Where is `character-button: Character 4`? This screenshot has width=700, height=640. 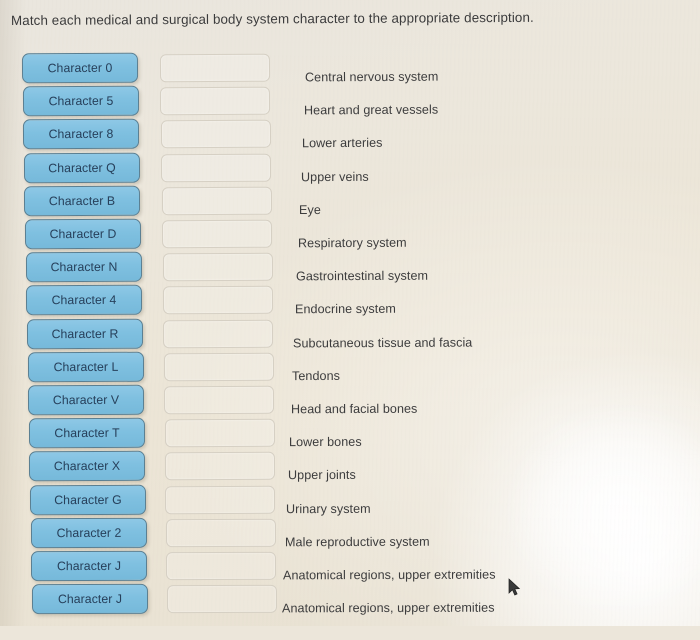 character-button: Character 4 is located at coordinates (84, 300).